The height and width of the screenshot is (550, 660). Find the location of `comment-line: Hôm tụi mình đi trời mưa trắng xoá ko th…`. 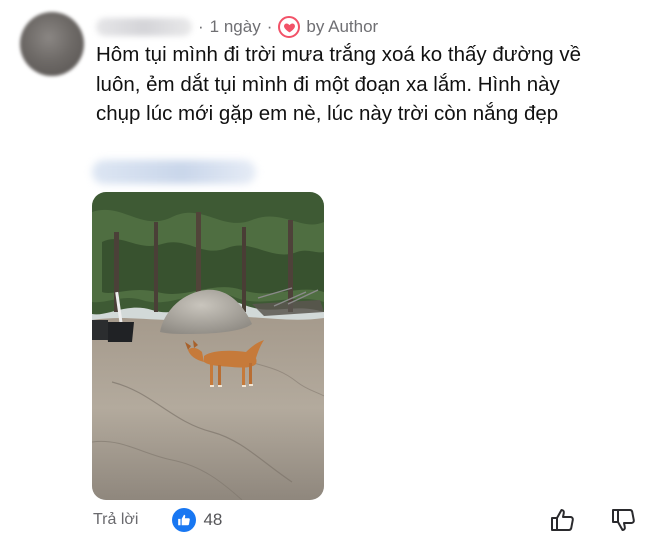

comment-line: Hôm tụi mình đi trời mưa trắng xoá ko th… is located at coordinates (339, 54).